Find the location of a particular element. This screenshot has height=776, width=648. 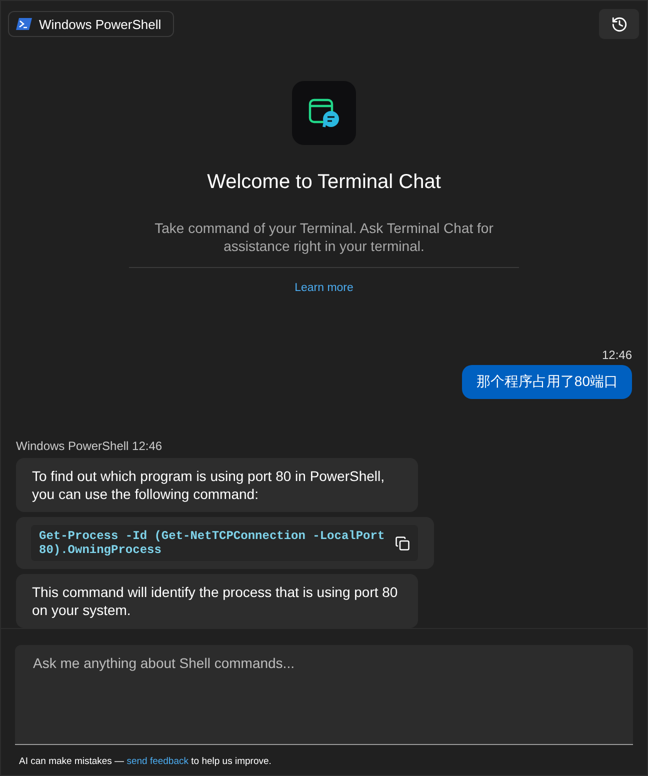

code-text: Get-Process -Id (Get-NetTCPConnection -LocalPort 80).OwningProcess is located at coordinates (212, 543).